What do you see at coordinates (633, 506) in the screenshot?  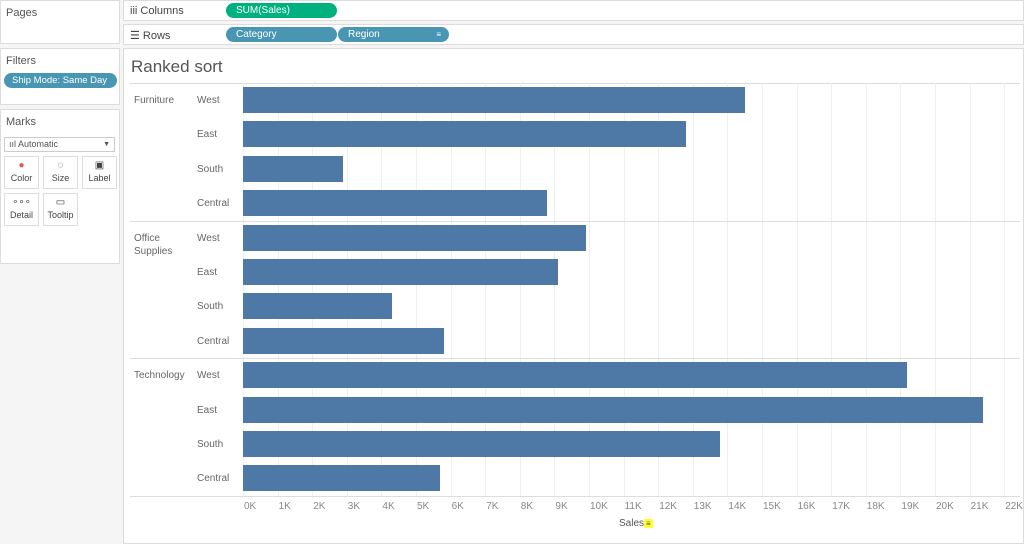 I see `x-tick-label: 11K` at bounding box center [633, 506].